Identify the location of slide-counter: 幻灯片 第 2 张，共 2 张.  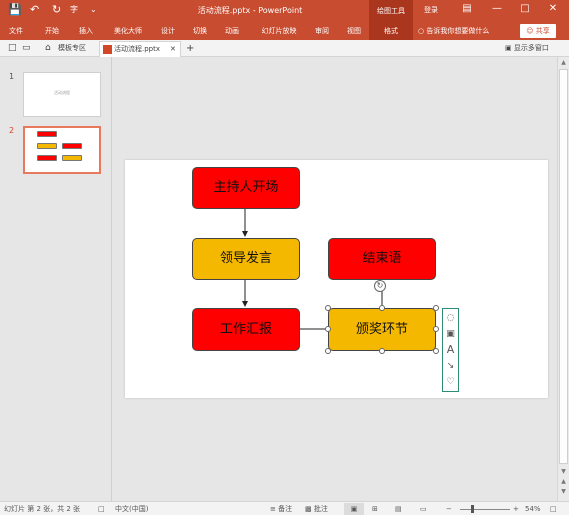
(42, 509).